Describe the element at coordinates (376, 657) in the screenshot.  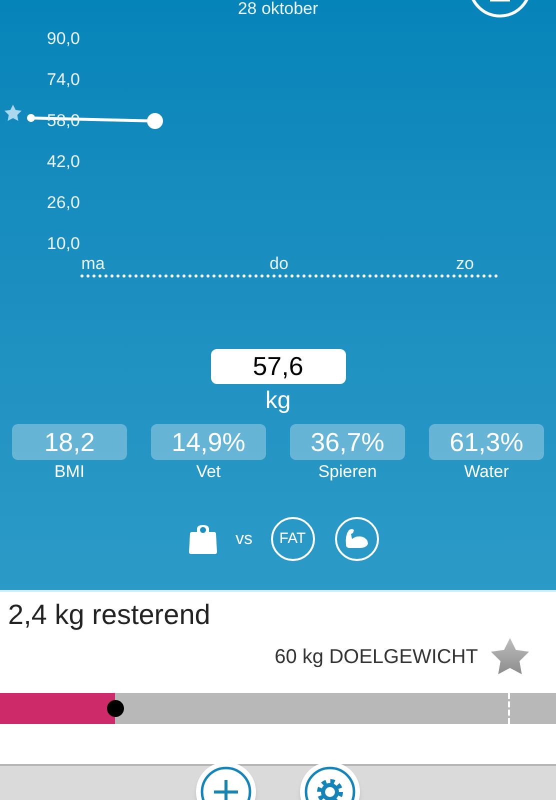
I see `goal-weight-text: 60 kg DOELGEWICHT` at that location.